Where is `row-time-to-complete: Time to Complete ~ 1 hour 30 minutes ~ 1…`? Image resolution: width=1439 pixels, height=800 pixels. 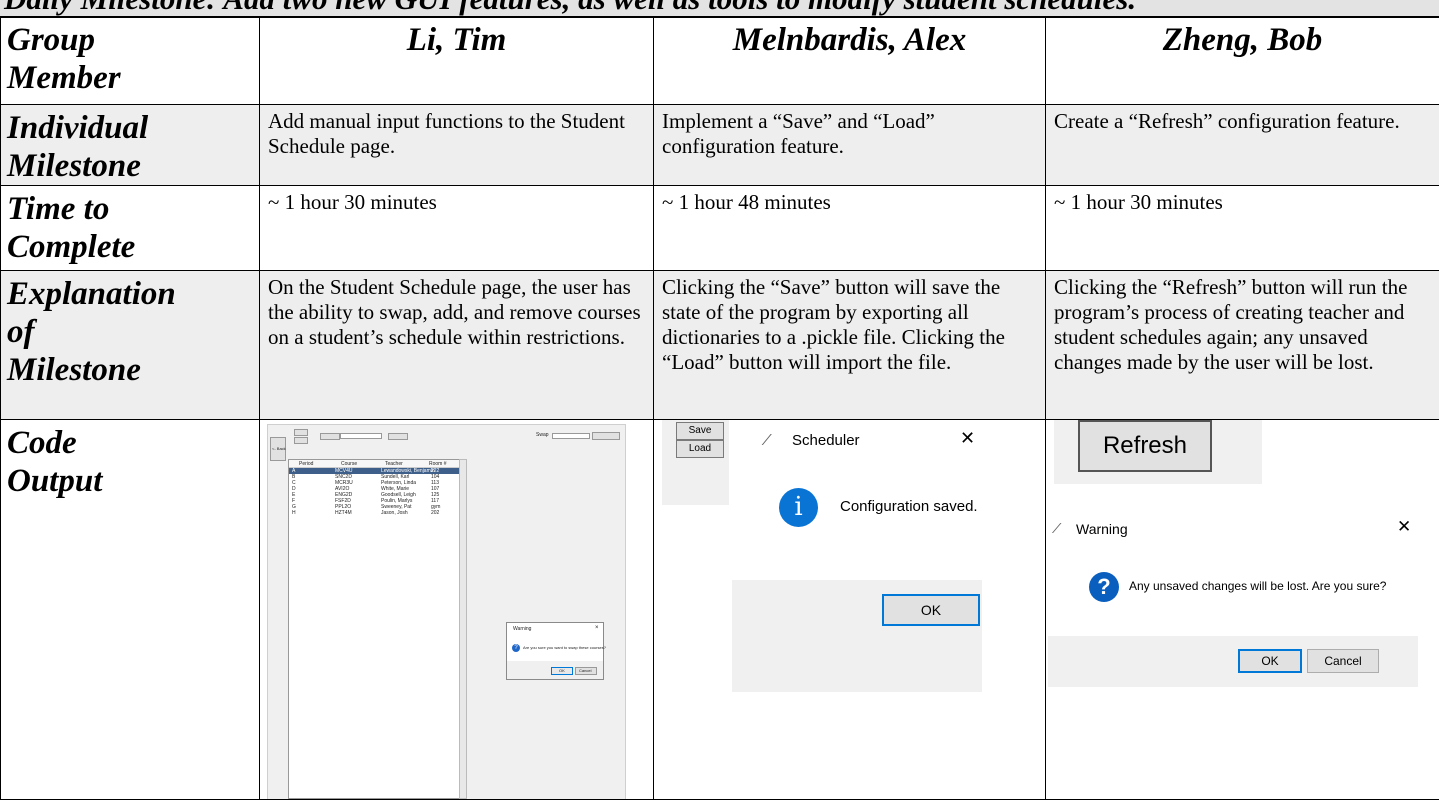 row-time-to-complete: Time to Complete ~ 1 hour 30 minutes ~ 1… is located at coordinates (720, 228).